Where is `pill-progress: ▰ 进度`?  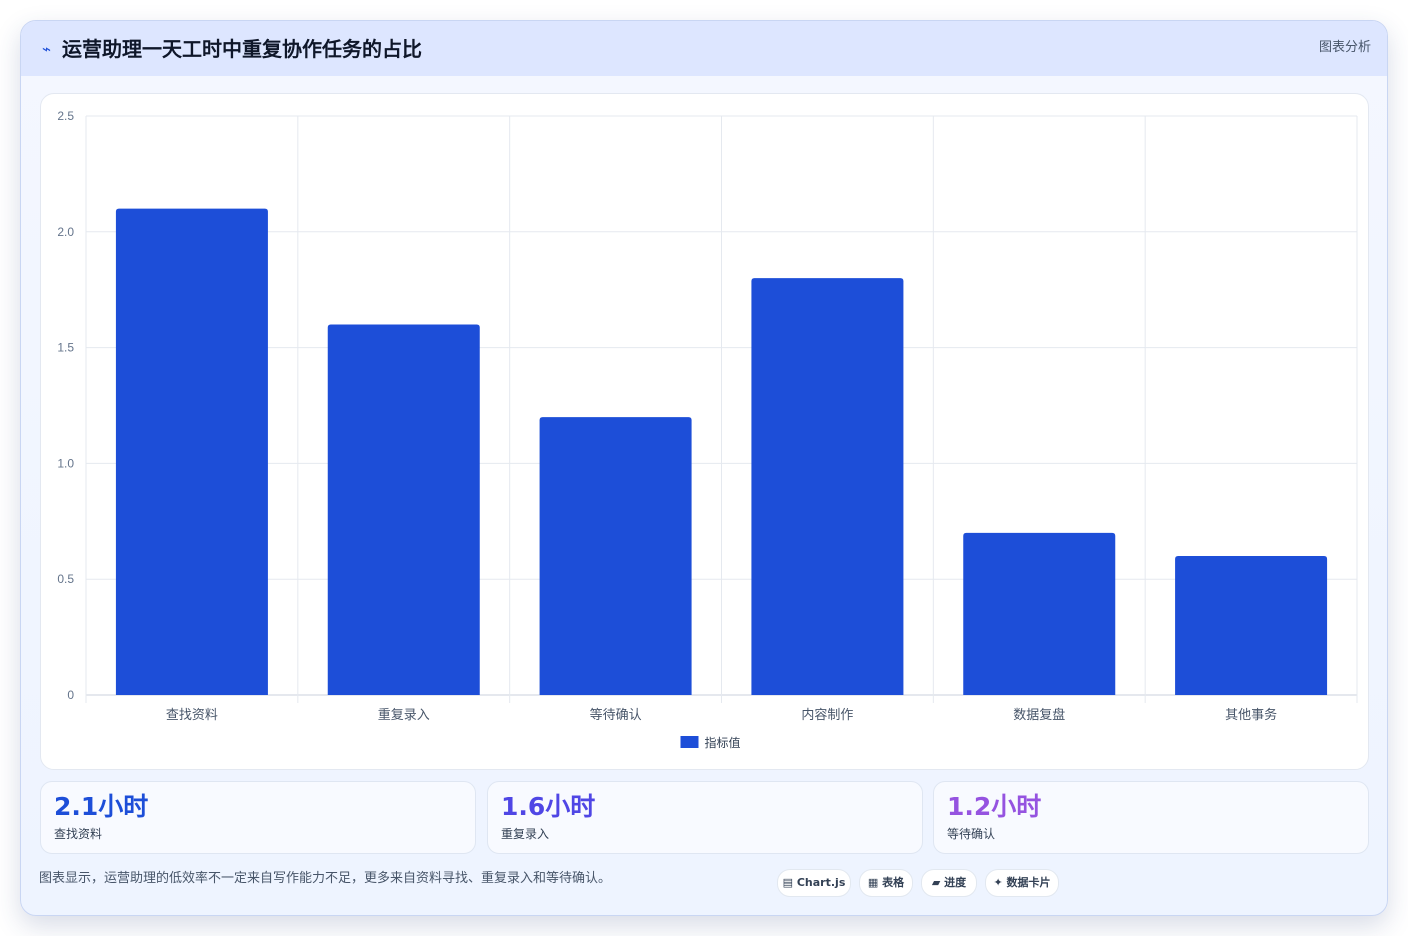 pill-progress: ▰ 进度 is located at coordinates (949, 883).